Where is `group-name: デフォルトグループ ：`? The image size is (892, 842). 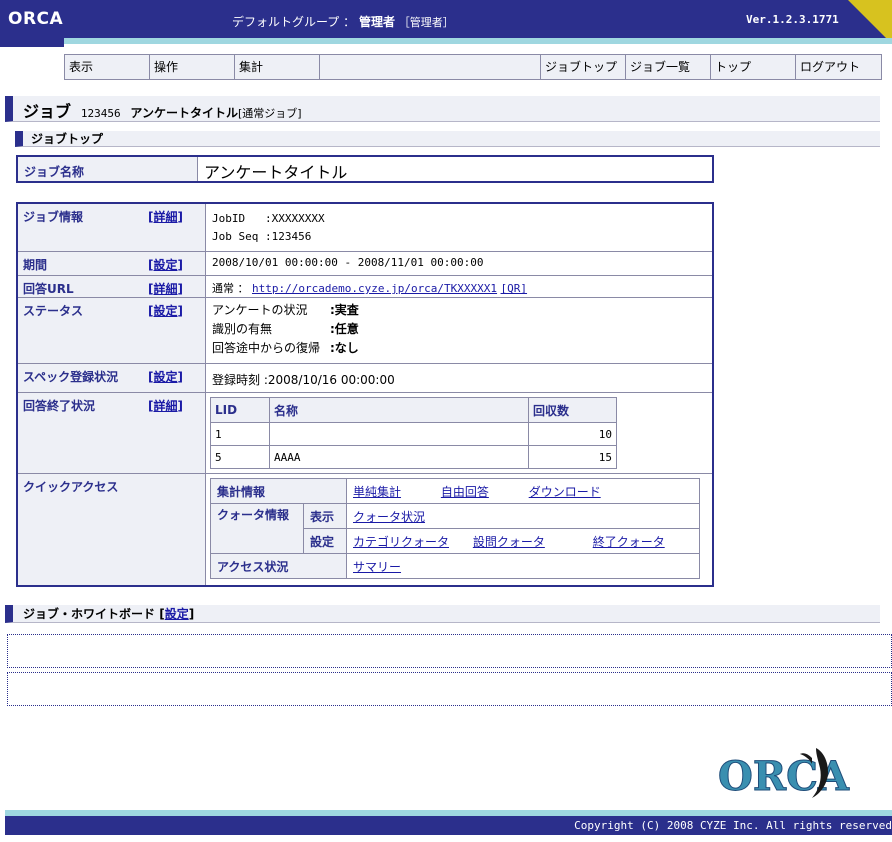
group-name: デフォルトグループ ： is located at coordinates (294, 22).